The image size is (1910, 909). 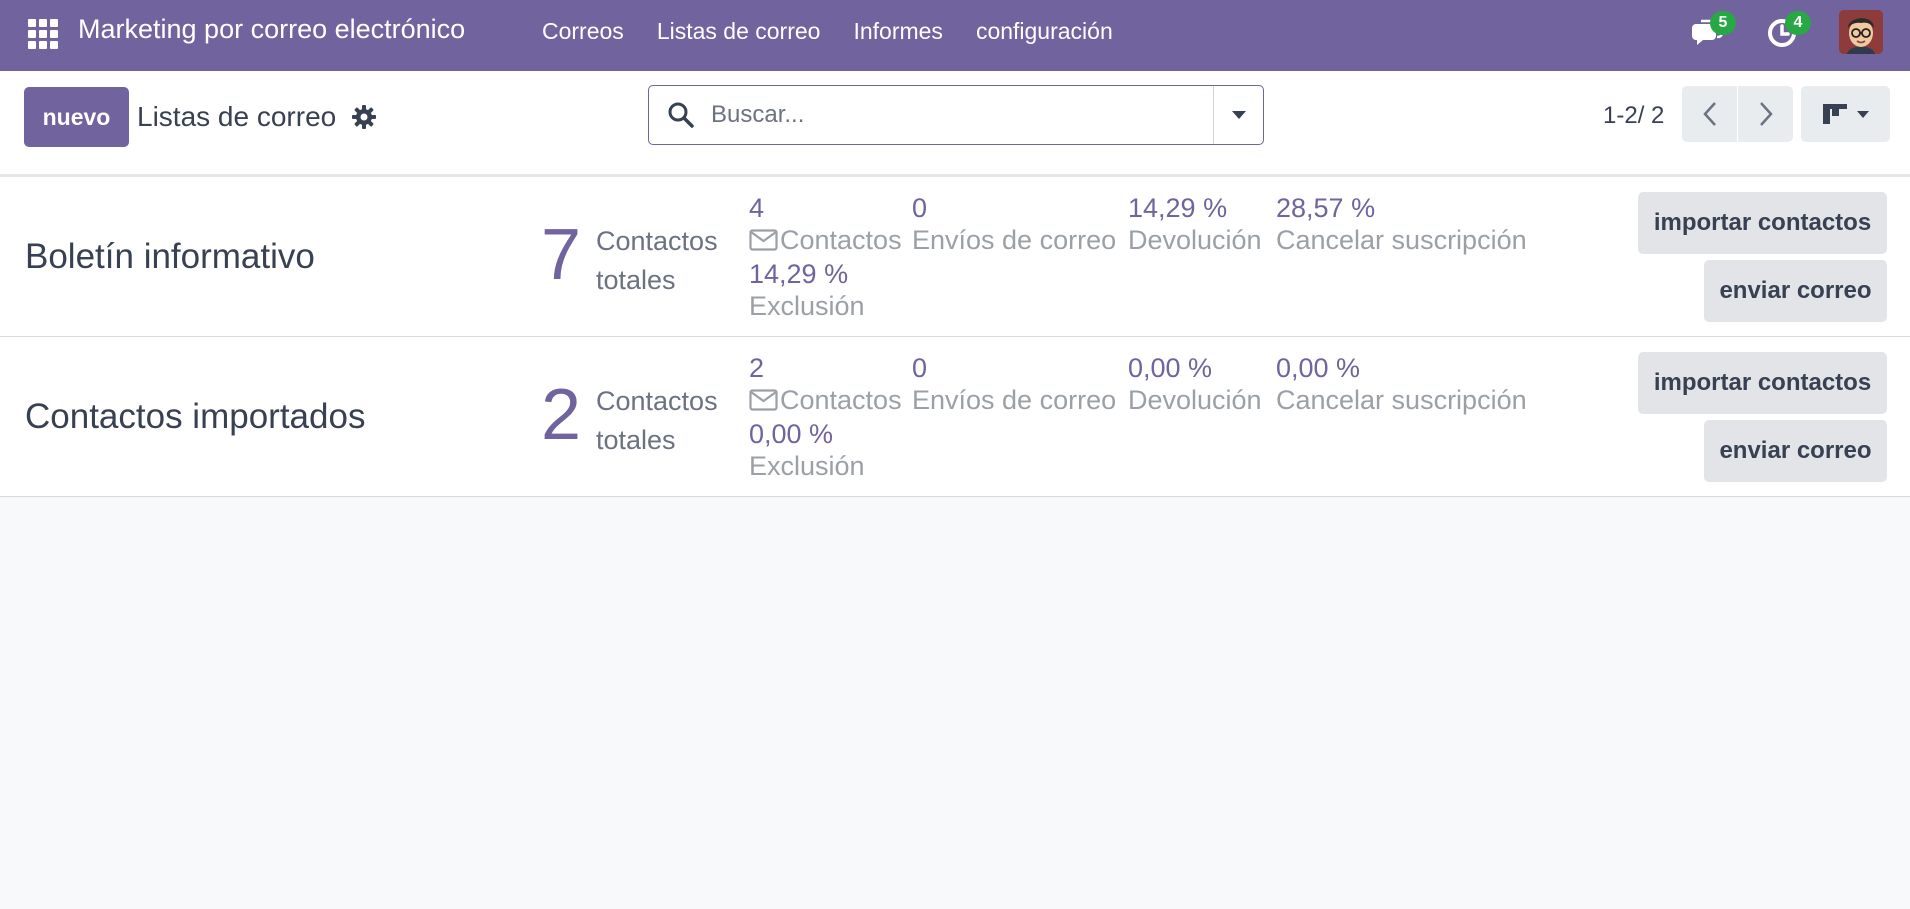 What do you see at coordinates (757, 208) in the screenshot?
I see `stat-value: 4` at bounding box center [757, 208].